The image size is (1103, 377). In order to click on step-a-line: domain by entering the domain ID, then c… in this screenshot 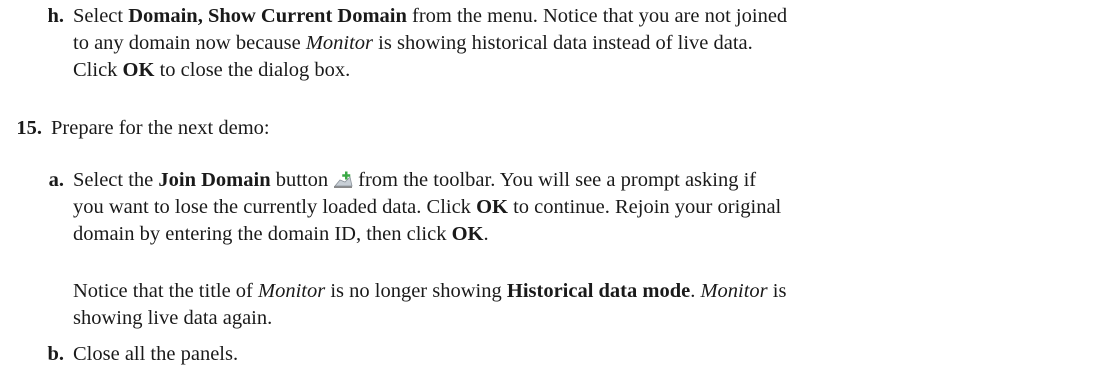, I will do `click(427, 234)`.